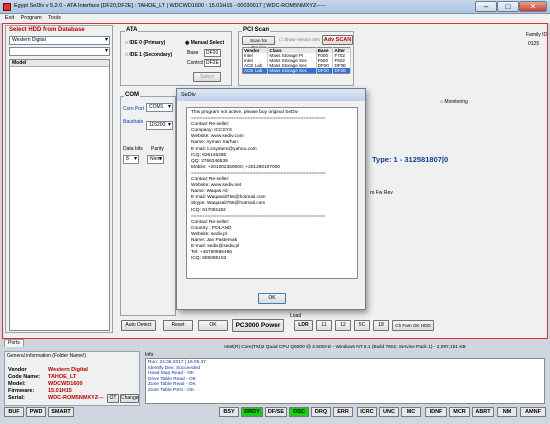 The height and width of the screenshot is (424, 550). What do you see at coordinates (411, 412) in the screenshot?
I see `status-mc: MC` at bounding box center [411, 412].